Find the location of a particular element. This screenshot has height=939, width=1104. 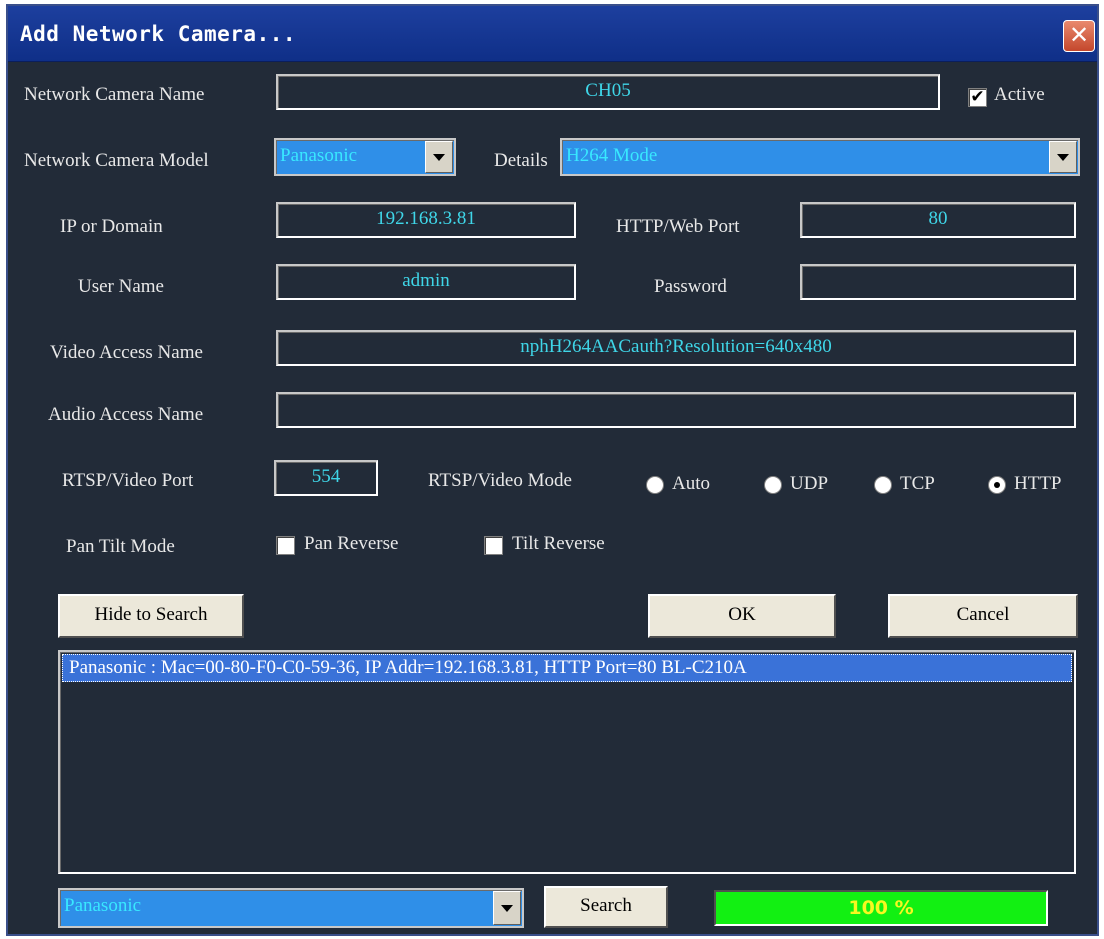

close-icon: ✕ is located at coordinates (1079, 36).